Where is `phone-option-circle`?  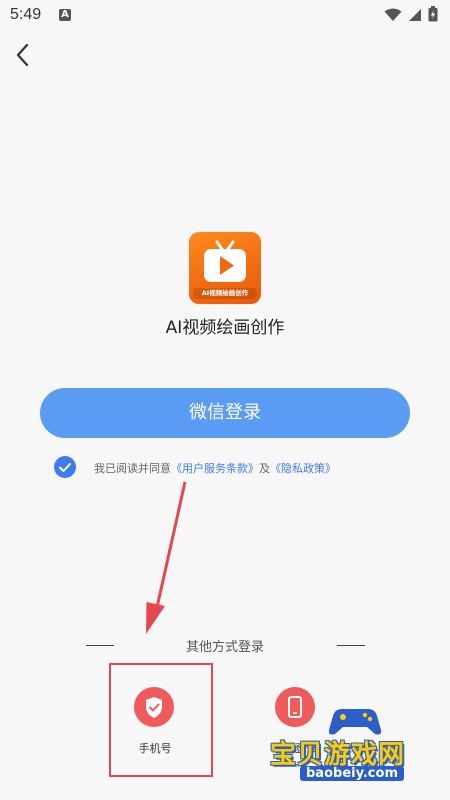 phone-option-circle is located at coordinates (154, 707).